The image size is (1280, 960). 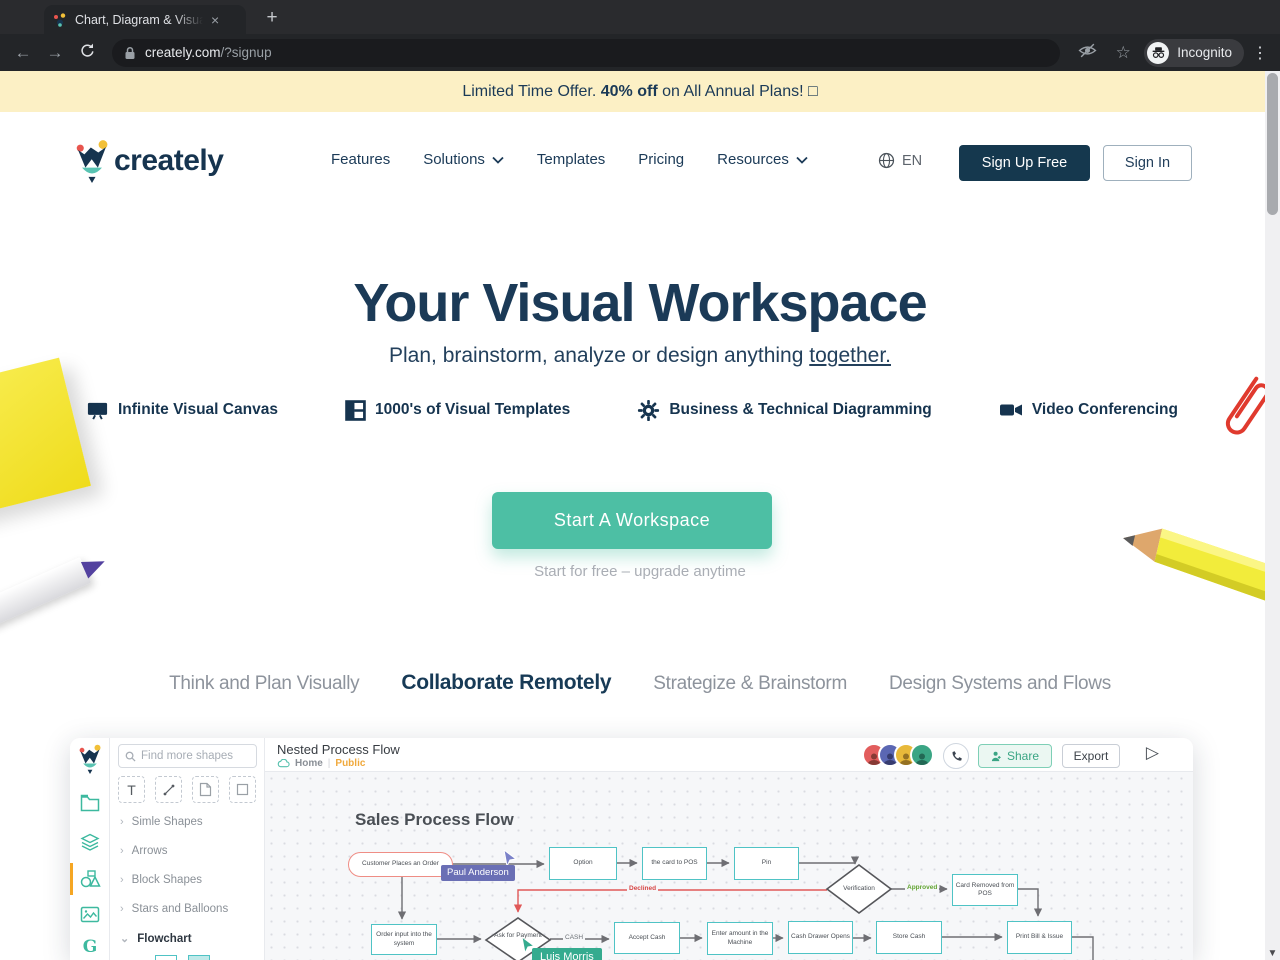 What do you see at coordinates (784, 410) in the screenshot?
I see `feature-diagramming: Business & Technical Diagramming` at bounding box center [784, 410].